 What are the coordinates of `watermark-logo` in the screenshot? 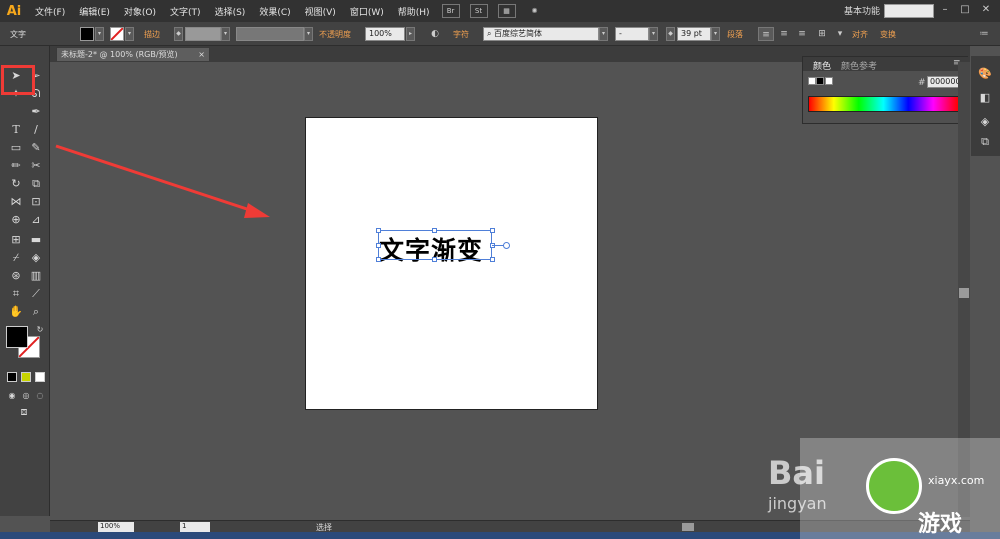 It's located at (894, 486).